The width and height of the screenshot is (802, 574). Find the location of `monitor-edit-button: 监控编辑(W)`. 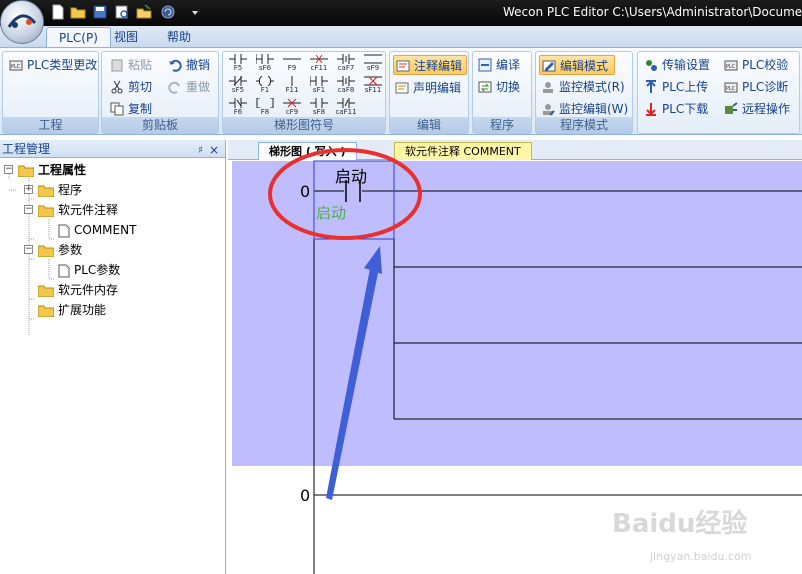

monitor-edit-button: 监控编辑(W) is located at coordinates (583, 109).